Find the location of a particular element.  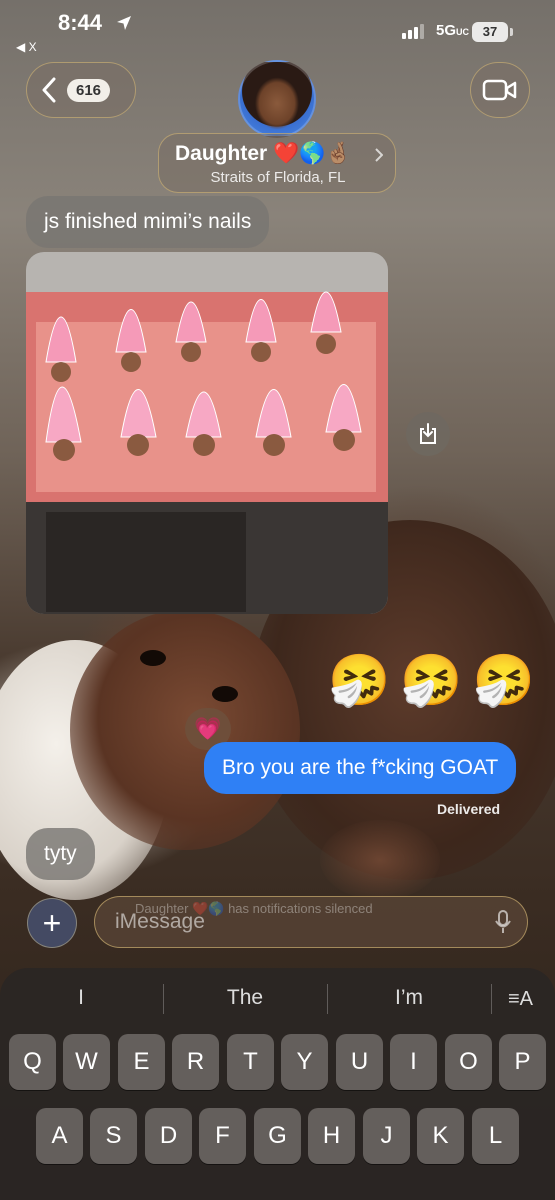

status-bar: 8:44 ◀ X 5GUC 37 is located at coordinates (277, 30).